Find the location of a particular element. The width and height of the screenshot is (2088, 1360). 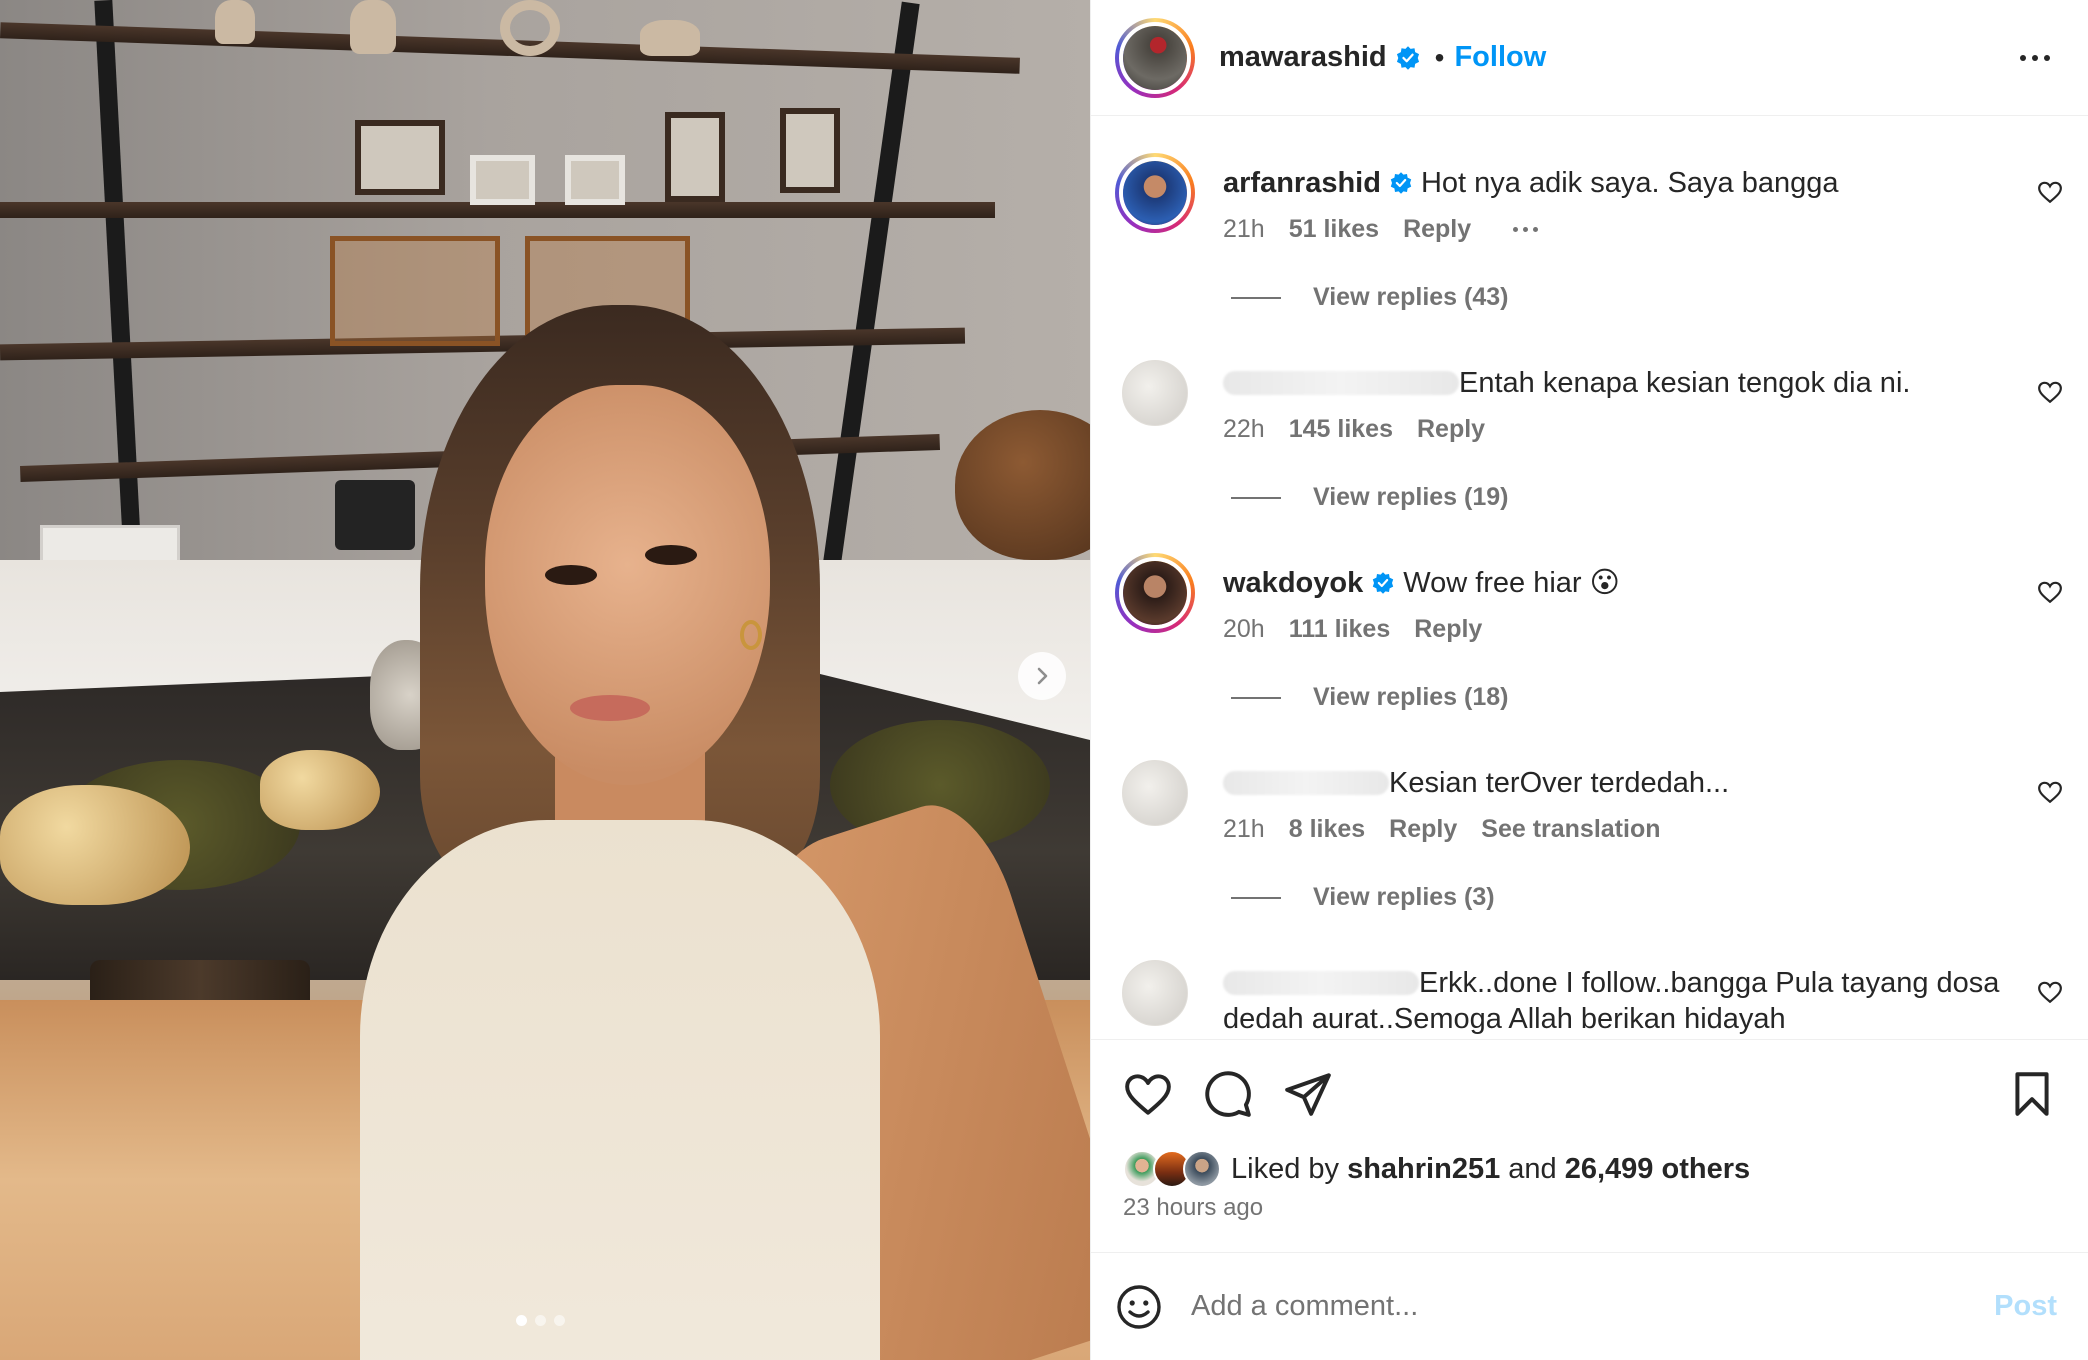

post-timestamp: 23 hours ago is located at coordinates (1193, 1208).